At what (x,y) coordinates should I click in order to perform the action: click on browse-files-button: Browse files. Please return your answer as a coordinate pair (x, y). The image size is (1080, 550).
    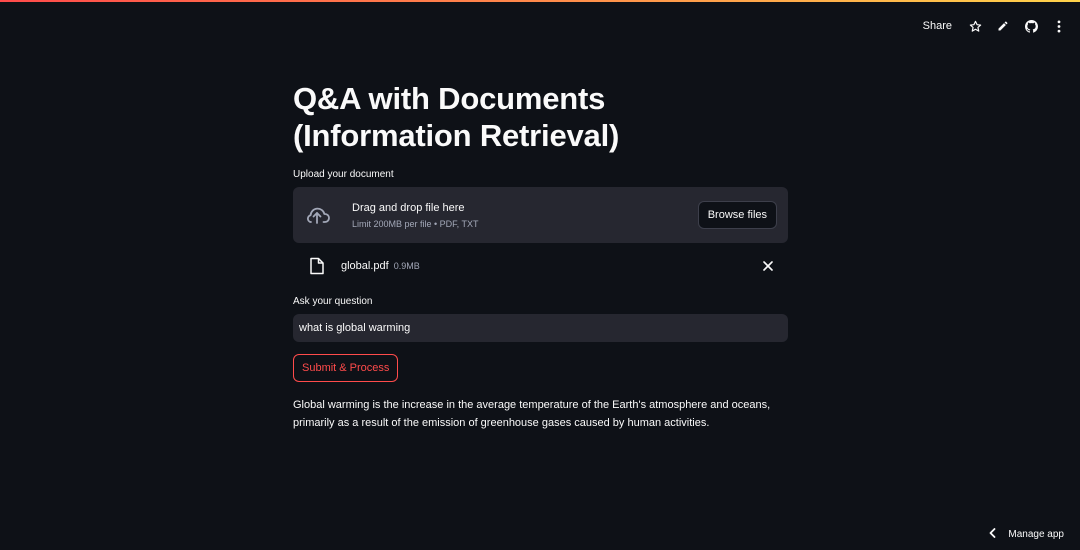
    Looking at the image, I should click on (737, 215).